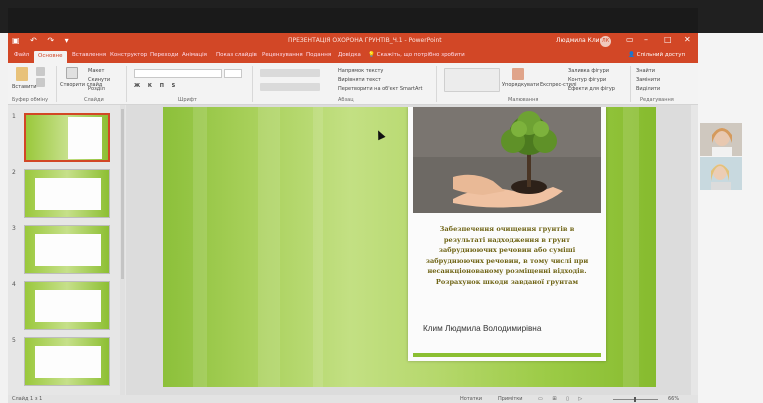 This screenshot has height=403, width=763. What do you see at coordinates (40, 71) in the screenshot?
I see `cut-icon` at bounding box center [40, 71].